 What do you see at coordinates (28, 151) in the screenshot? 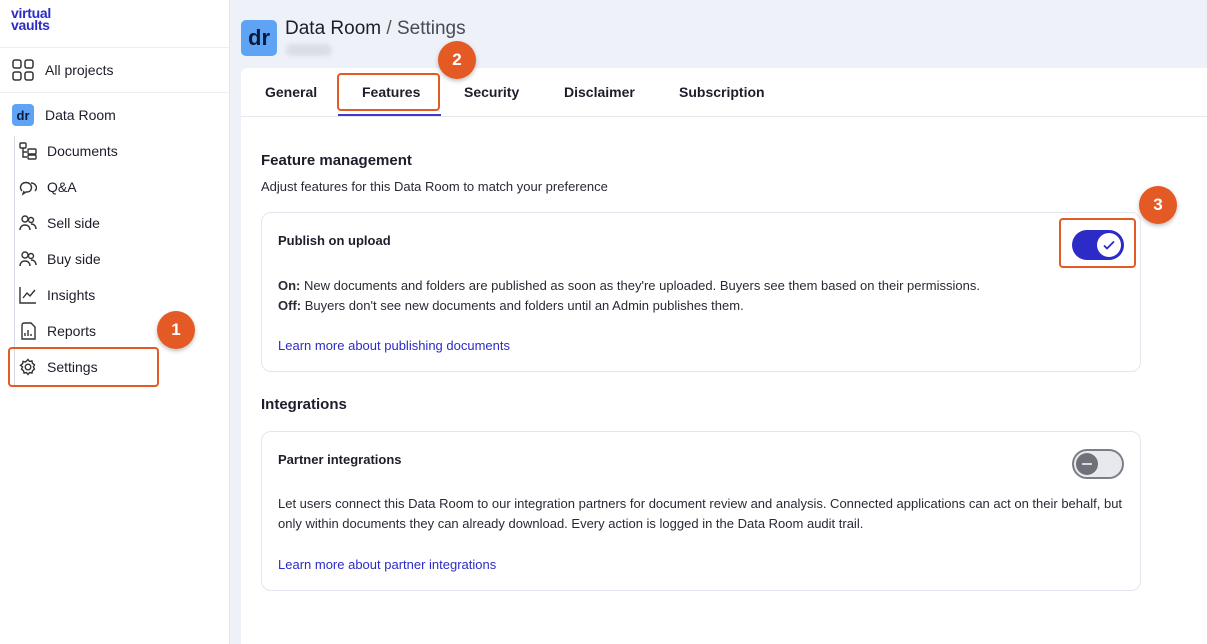
I see `folder-tree-icon` at bounding box center [28, 151].